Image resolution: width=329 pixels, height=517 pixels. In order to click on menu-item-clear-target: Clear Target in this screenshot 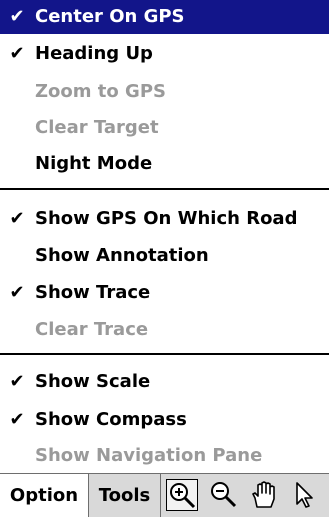, I will do `click(164, 128)`.